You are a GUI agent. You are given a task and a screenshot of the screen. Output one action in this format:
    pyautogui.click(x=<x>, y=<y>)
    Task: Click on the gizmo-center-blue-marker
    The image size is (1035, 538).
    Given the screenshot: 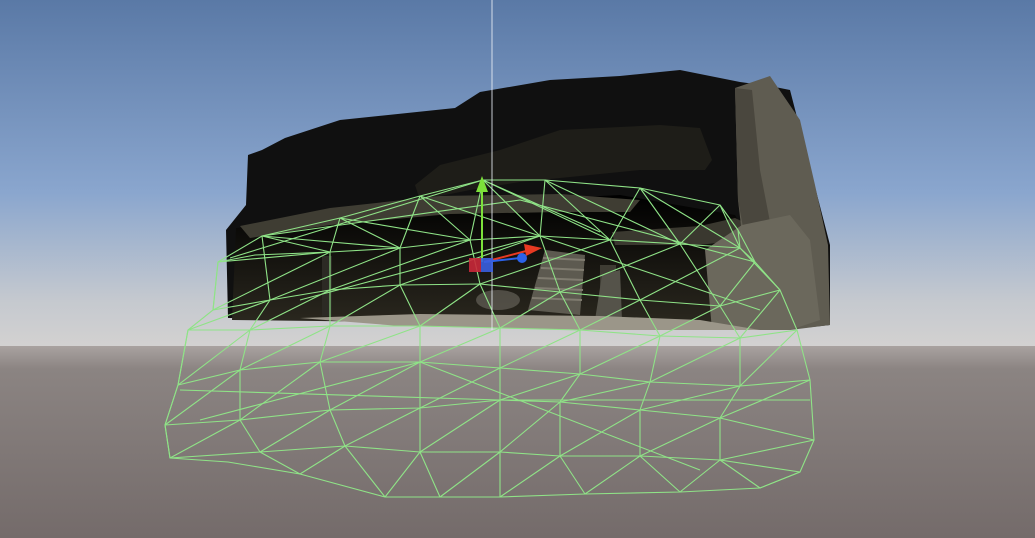 What is the action you would take?
    pyautogui.click(x=487, y=265)
    